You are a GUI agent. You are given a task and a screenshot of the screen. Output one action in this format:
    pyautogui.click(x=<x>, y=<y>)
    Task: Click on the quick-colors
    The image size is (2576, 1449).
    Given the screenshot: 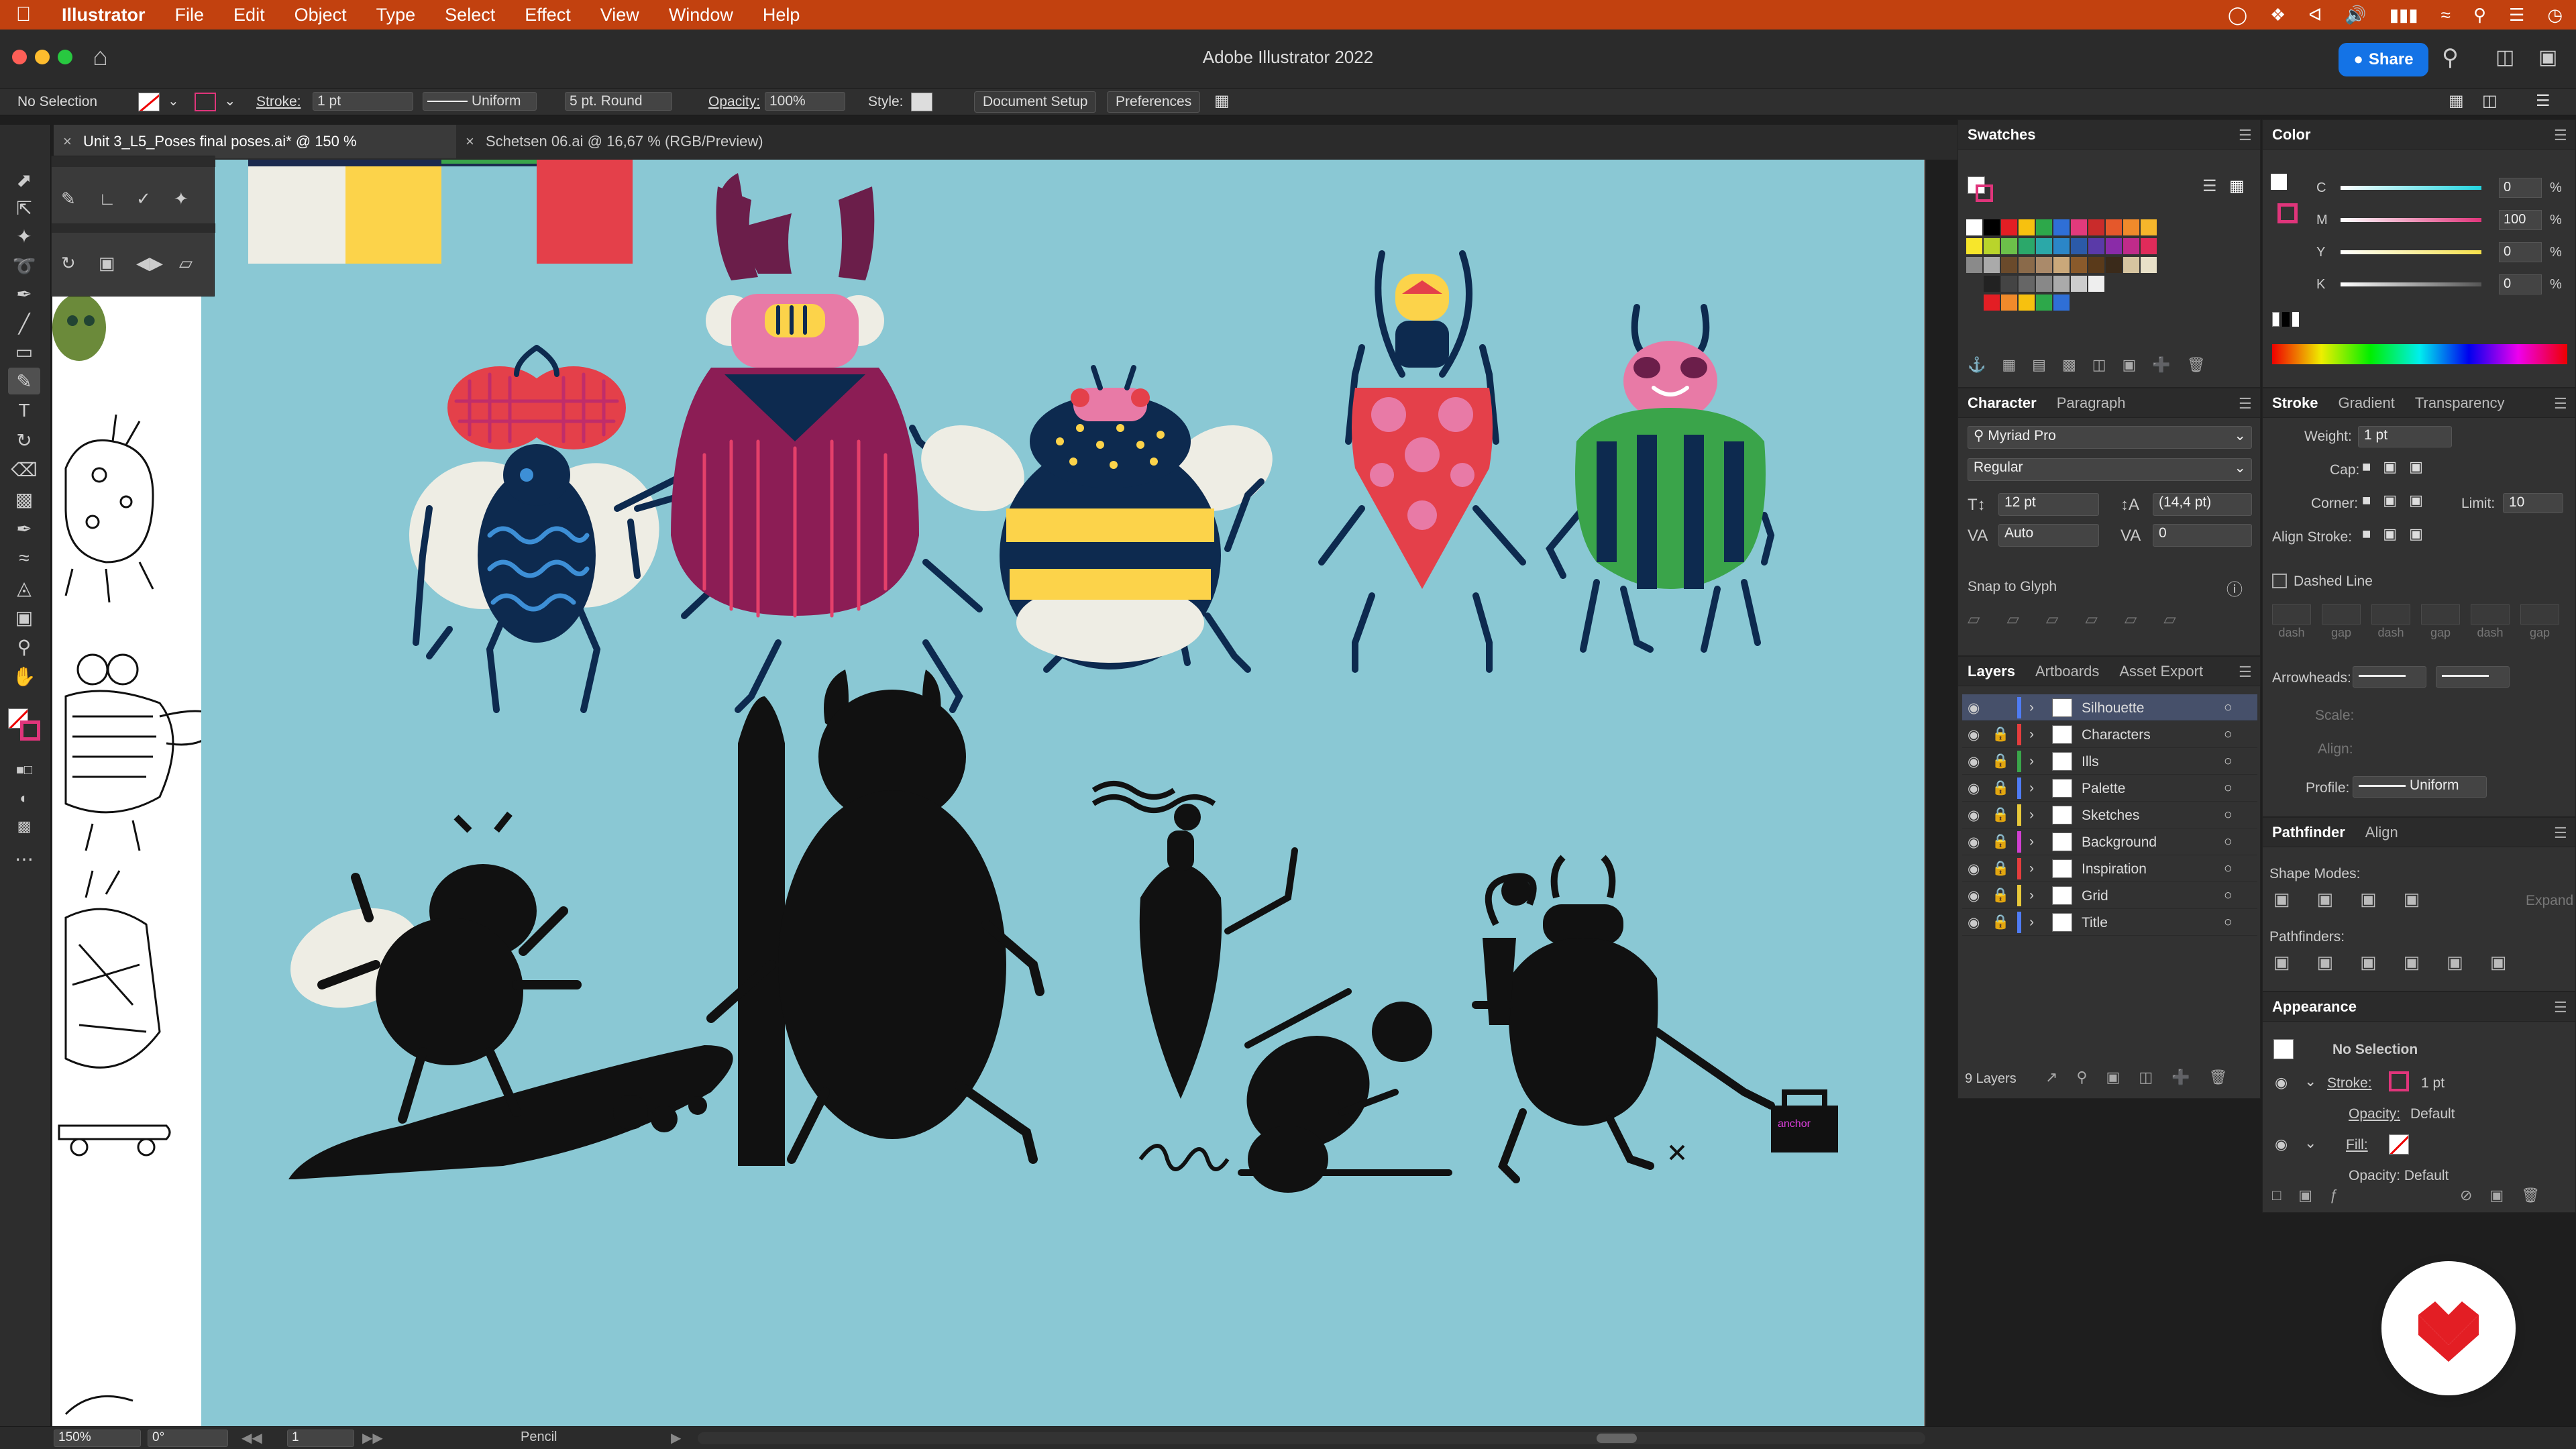 What is the action you would take?
    pyautogui.click(x=2285, y=320)
    